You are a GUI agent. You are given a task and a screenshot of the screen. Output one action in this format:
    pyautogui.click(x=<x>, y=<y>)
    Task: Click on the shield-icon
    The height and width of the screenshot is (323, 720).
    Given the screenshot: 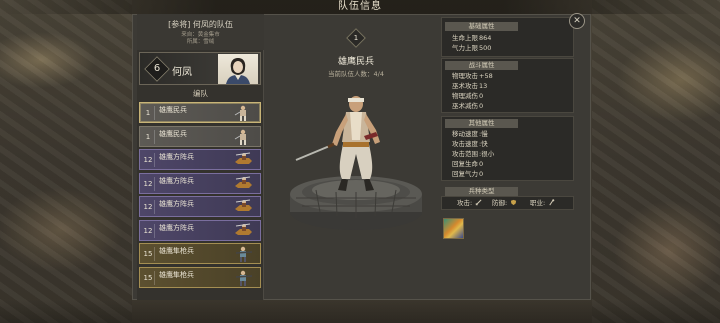 What is the action you would take?
    pyautogui.click(x=514, y=202)
    